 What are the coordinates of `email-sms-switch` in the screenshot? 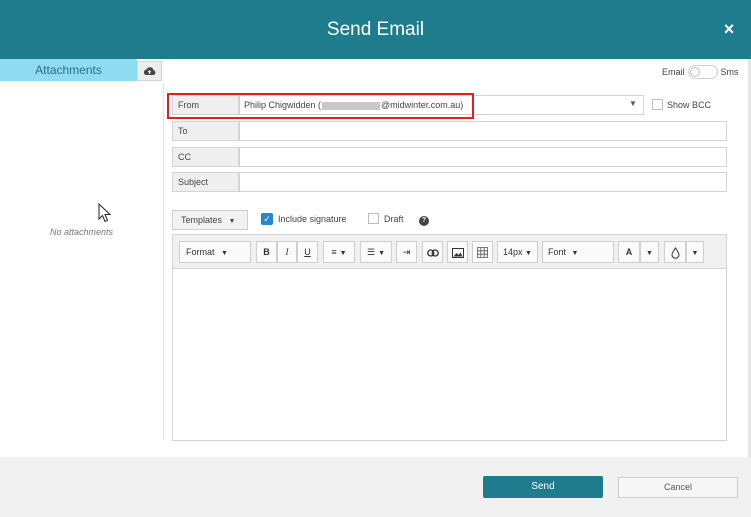 It's located at (702, 72).